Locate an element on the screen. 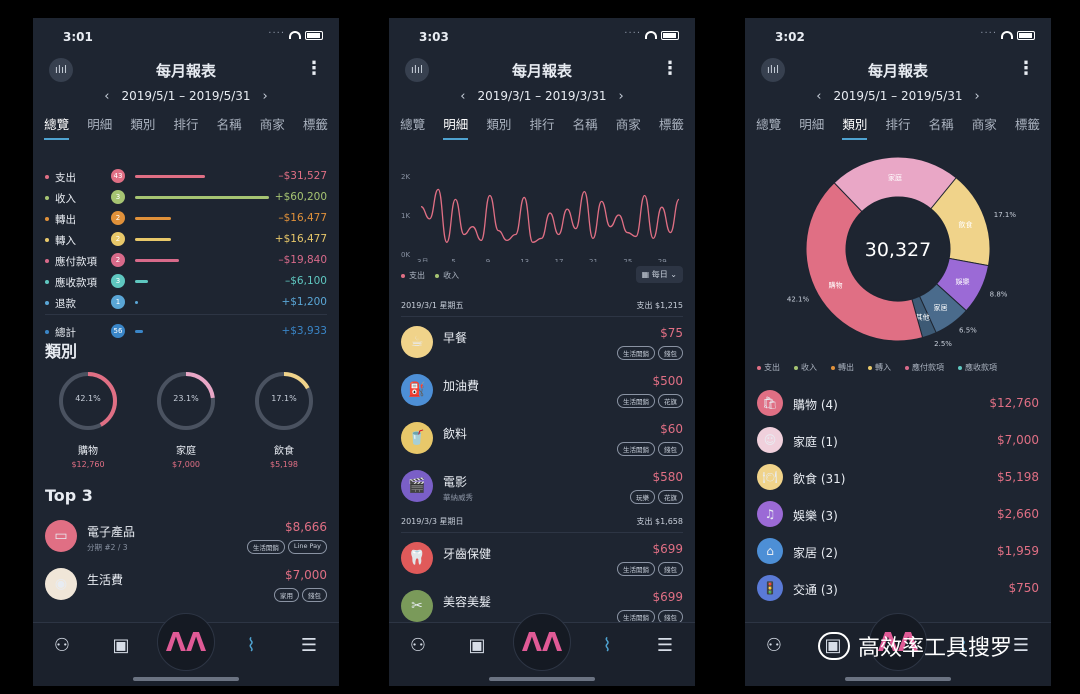  wifi-icon is located at coordinates (1007, 35).